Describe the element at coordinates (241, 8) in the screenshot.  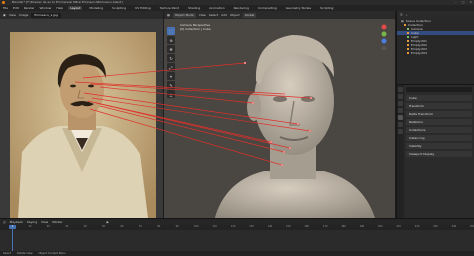
I see `tab-rendering: Rendering` at that location.